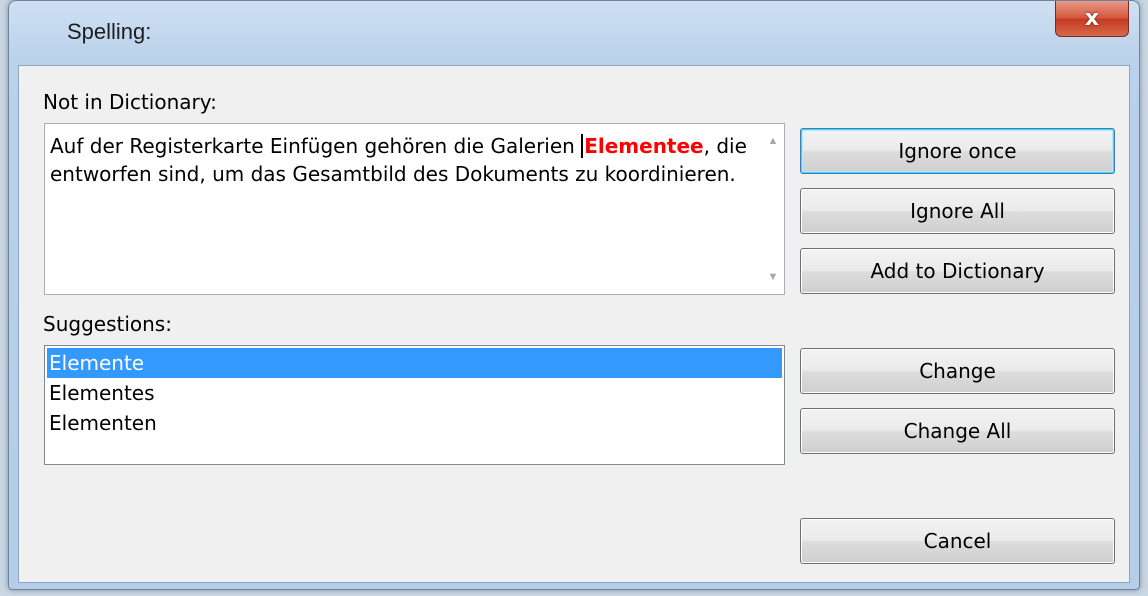  What do you see at coordinates (414, 393) in the screenshot?
I see `suggestion-item-elementes: Elementes` at bounding box center [414, 393].